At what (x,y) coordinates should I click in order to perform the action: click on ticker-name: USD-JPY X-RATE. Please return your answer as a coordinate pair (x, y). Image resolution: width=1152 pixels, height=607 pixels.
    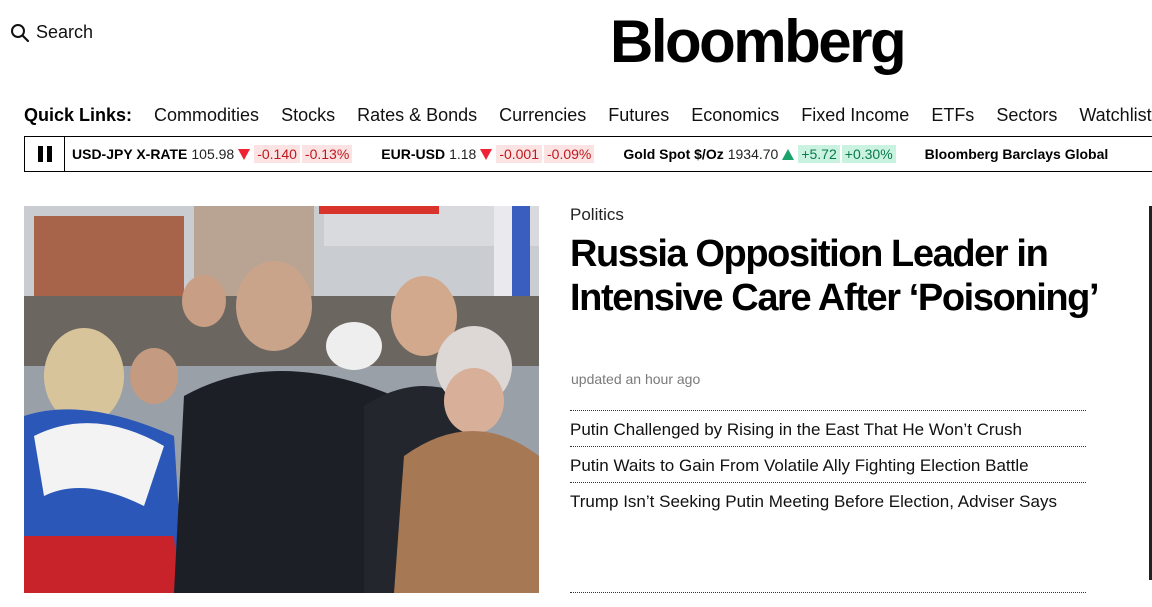
    Looking at the image, I should click on (130, 154).